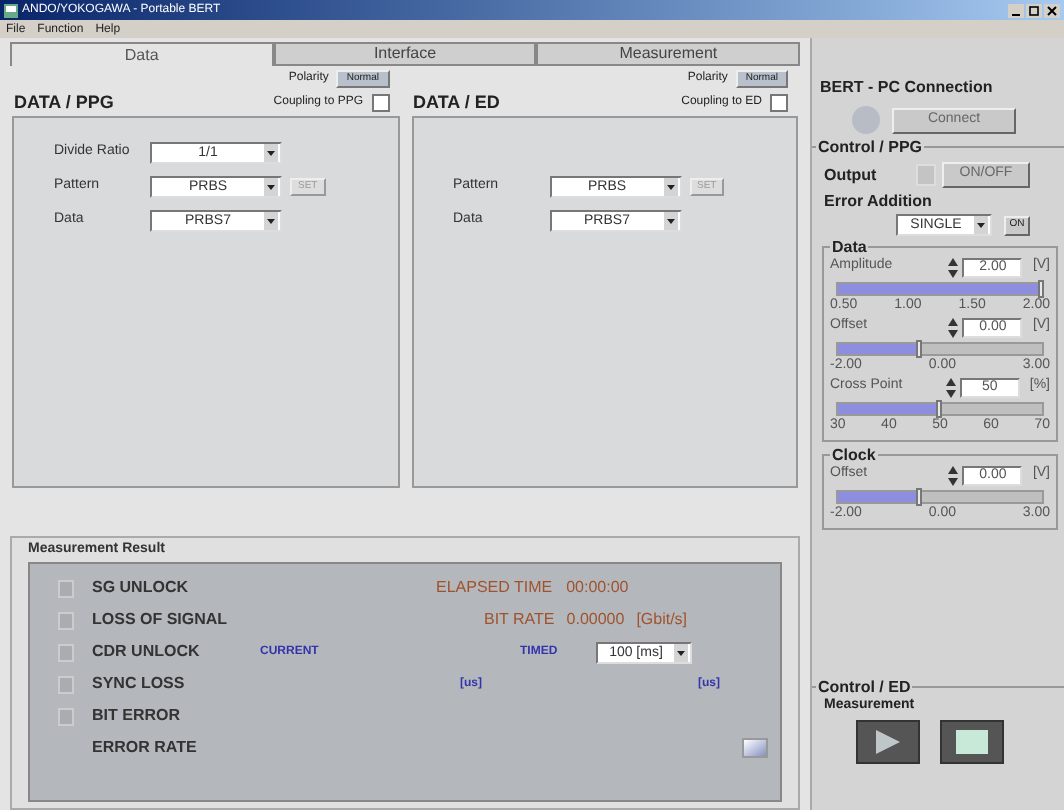  I want to click on play-icon, so click(888, 742).